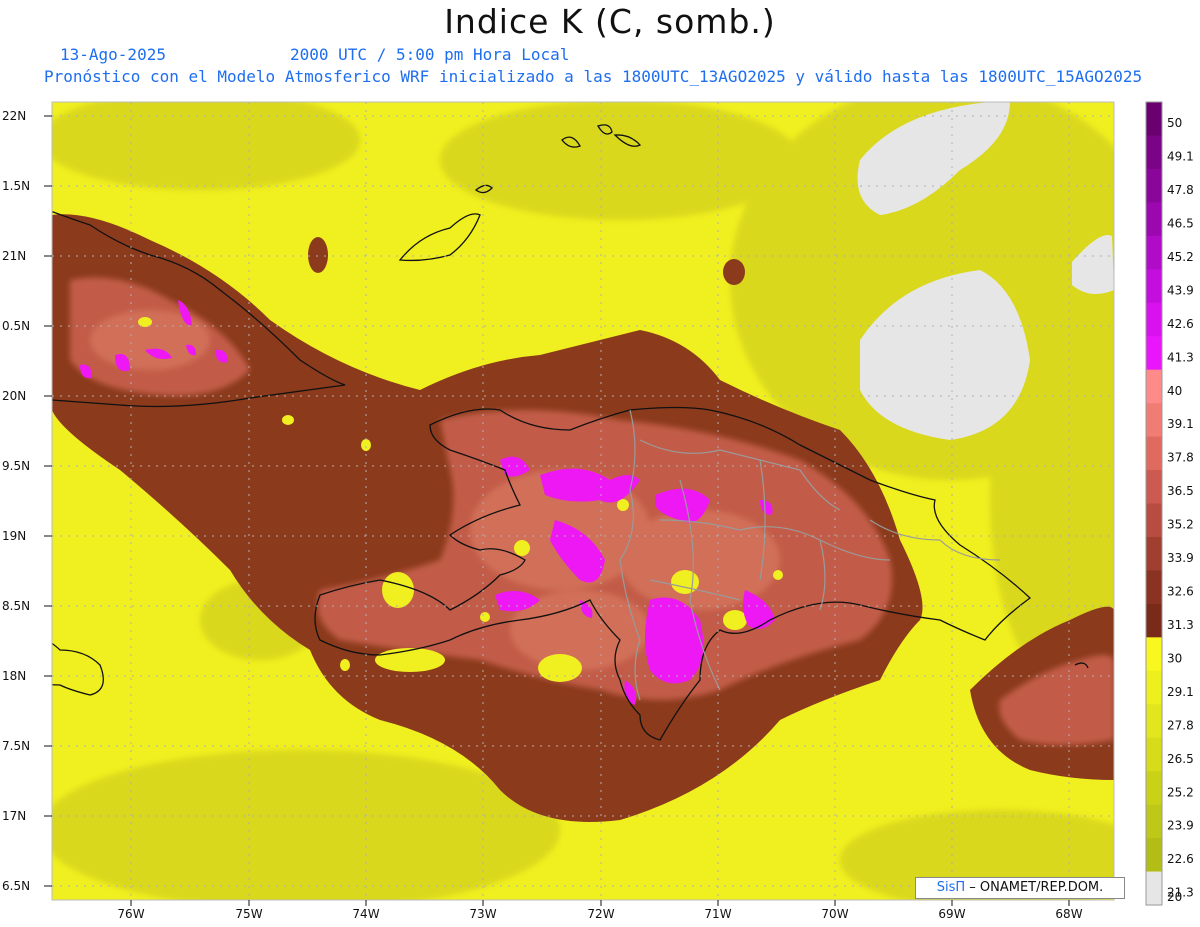 This screenshot has height=927, width=1200. I want to click on colorbar-label: 40, so click(1174, 391).